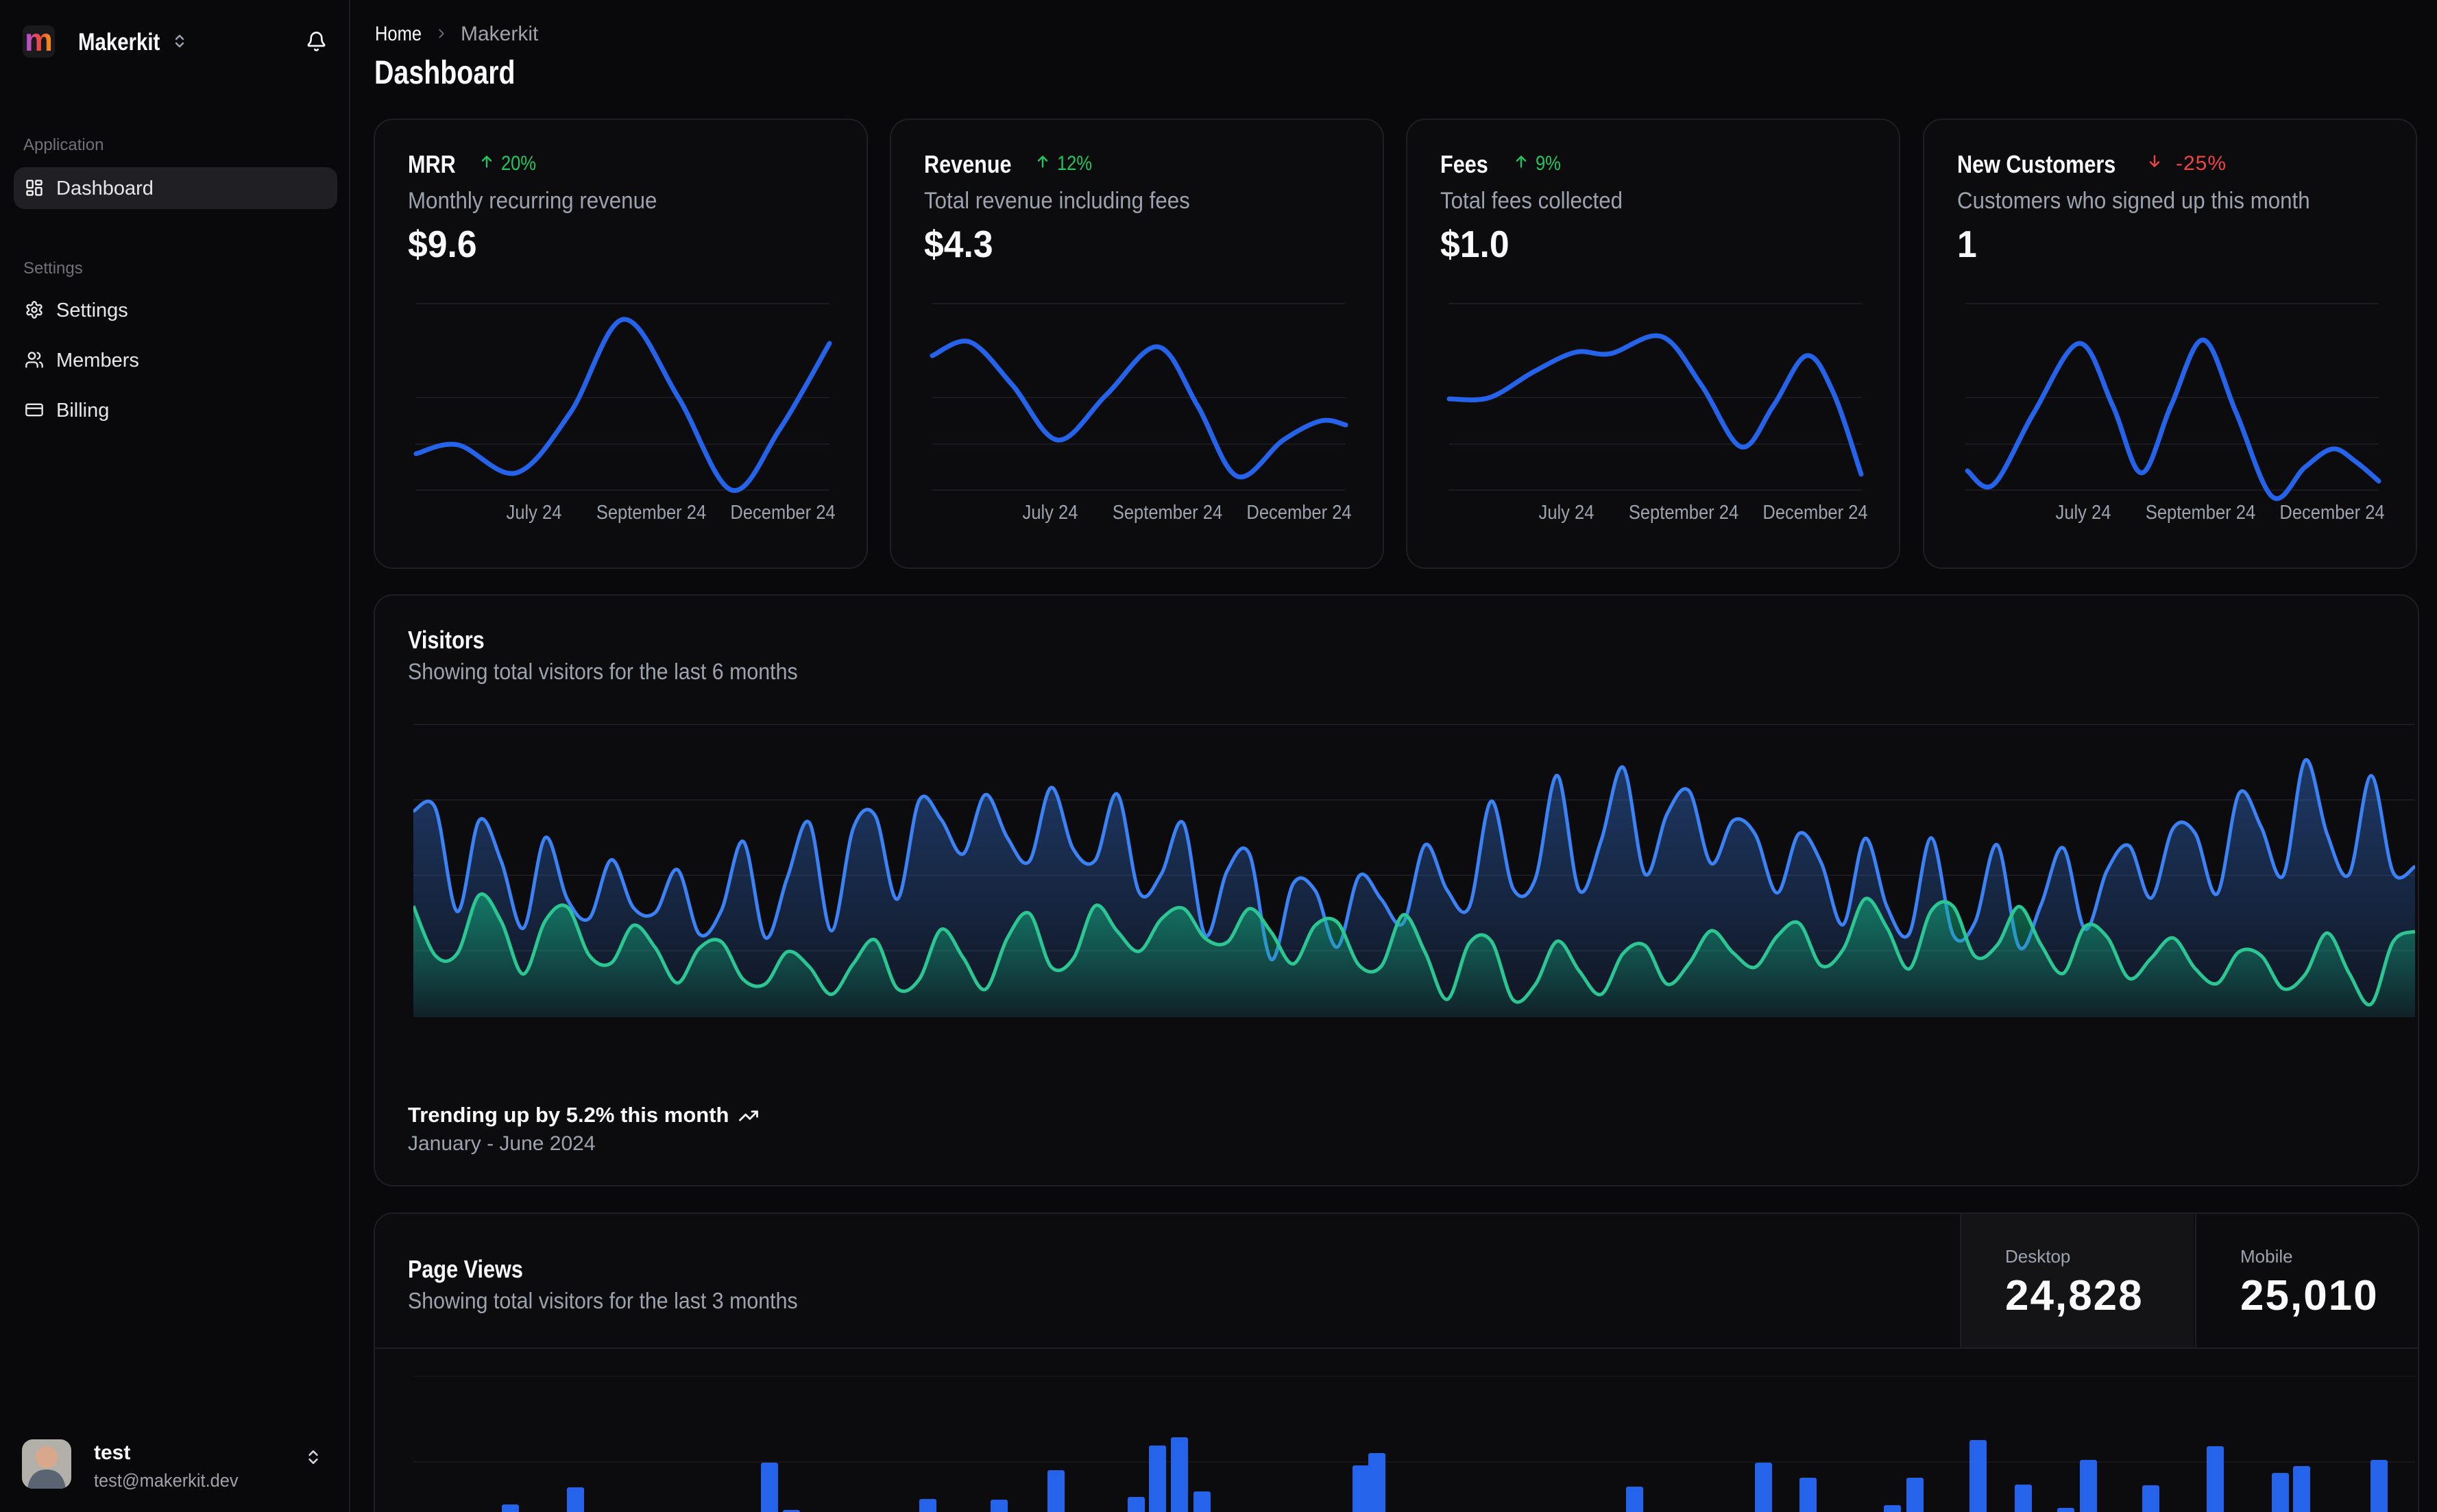 Image resolution: width=2437 pixels, height=1512 pixels. I want to click on svg-text: m, so click(39, 41).